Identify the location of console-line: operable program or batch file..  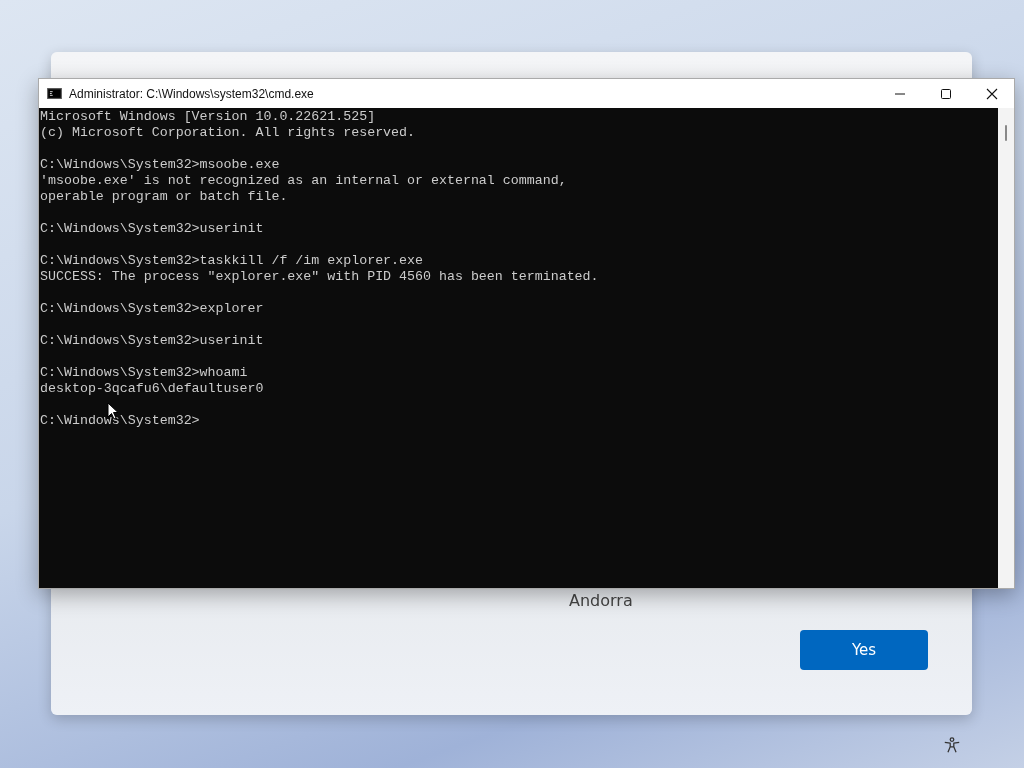
(164, 197).